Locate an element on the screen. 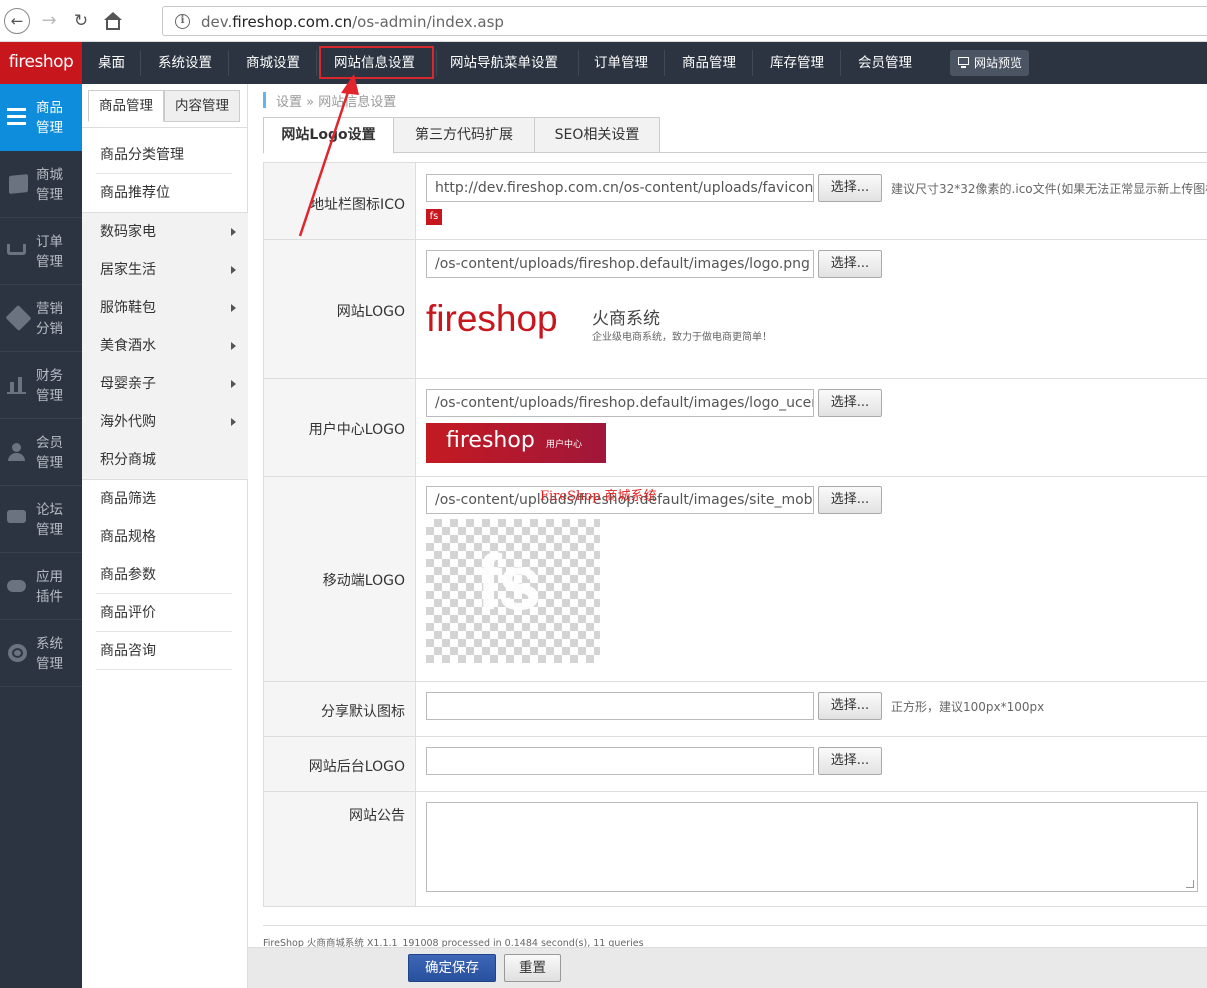  tab-third-party-code: 第三方代码扩展 is located at coordinates (464, 135).